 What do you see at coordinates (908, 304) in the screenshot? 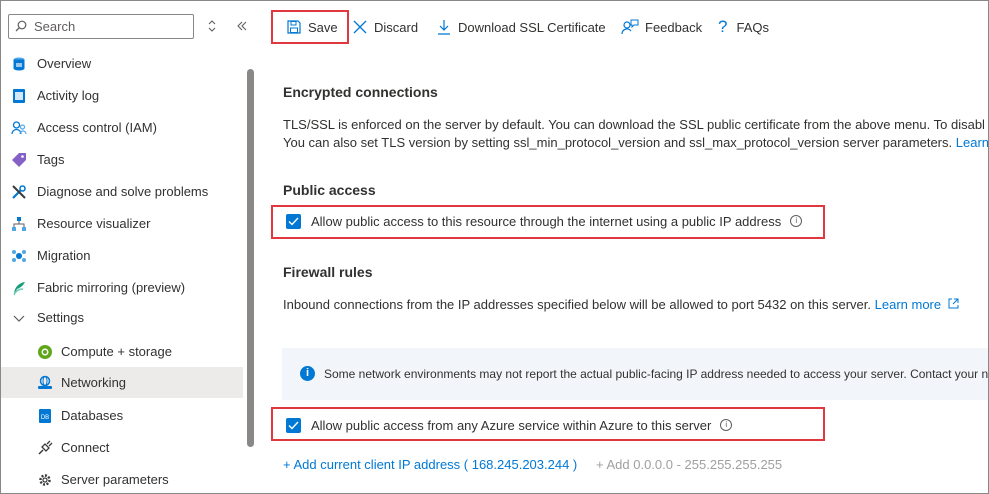
I see `learn-more-firewall-link: Learn more` at bounding box center [908, 304].